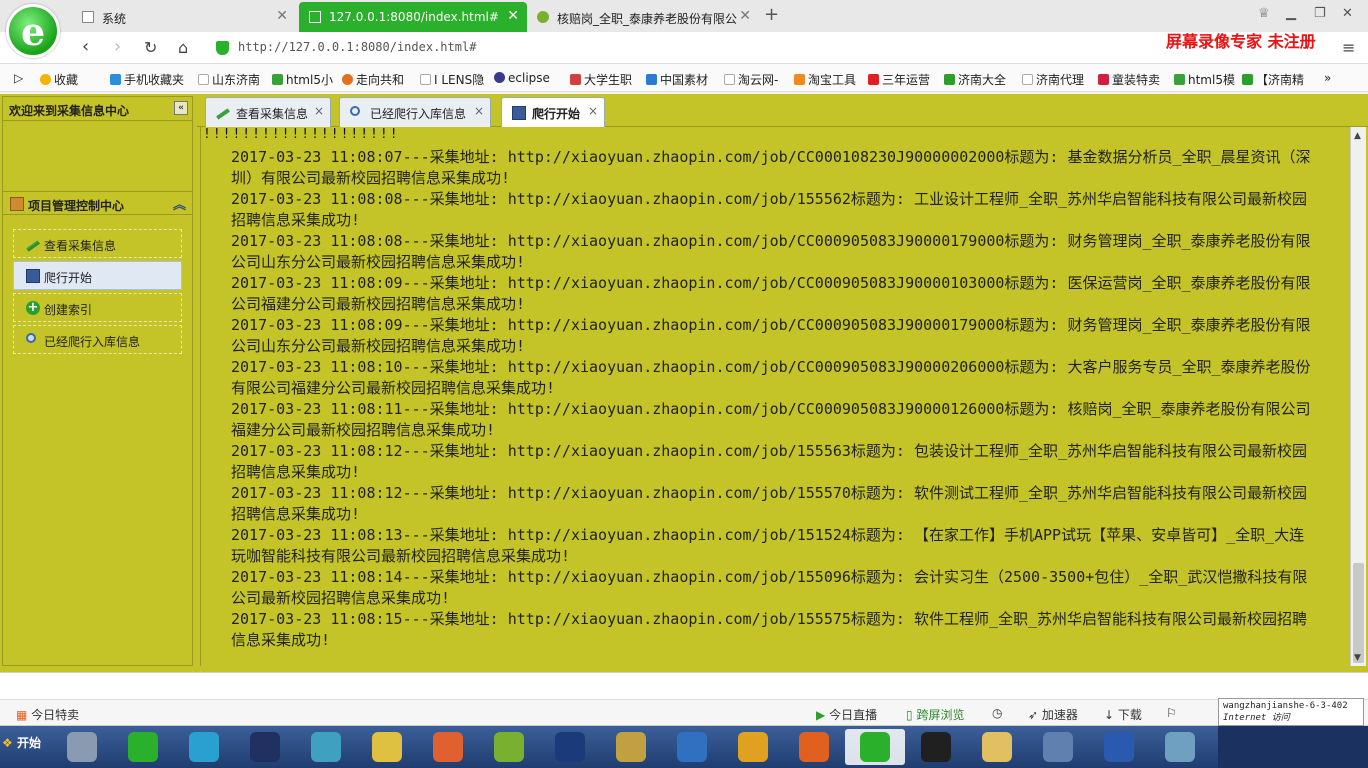 This screenshot has width=1368, height=768. What do you see at coordinates (997, 713) in the screenshot?
I see `history-icon: ◷` at bounding box center [997, 713].